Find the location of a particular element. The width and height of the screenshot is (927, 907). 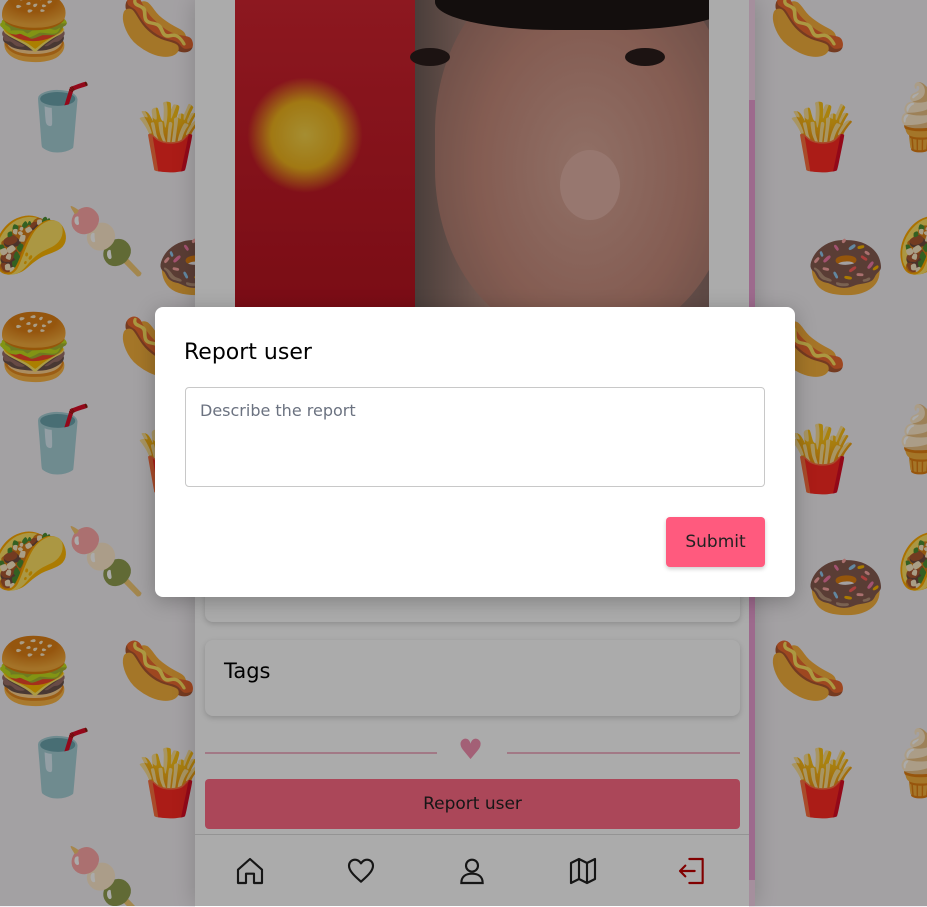

modal-title: Report user is located at coordinates (248, 352).